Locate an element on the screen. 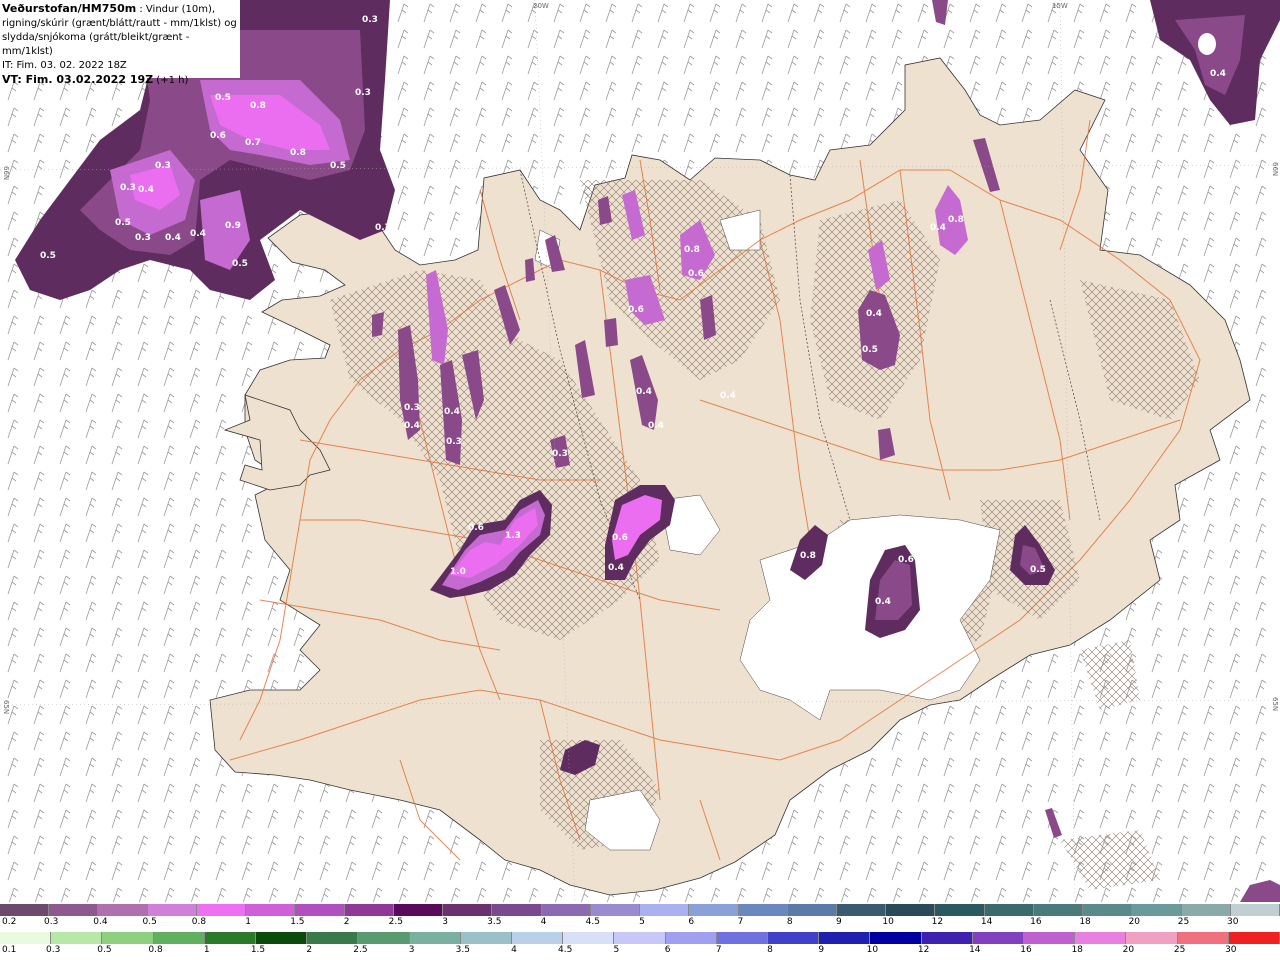 The image size is (1280, 960). grid-label-15w: 15W is located at coordinates (1060, 6).